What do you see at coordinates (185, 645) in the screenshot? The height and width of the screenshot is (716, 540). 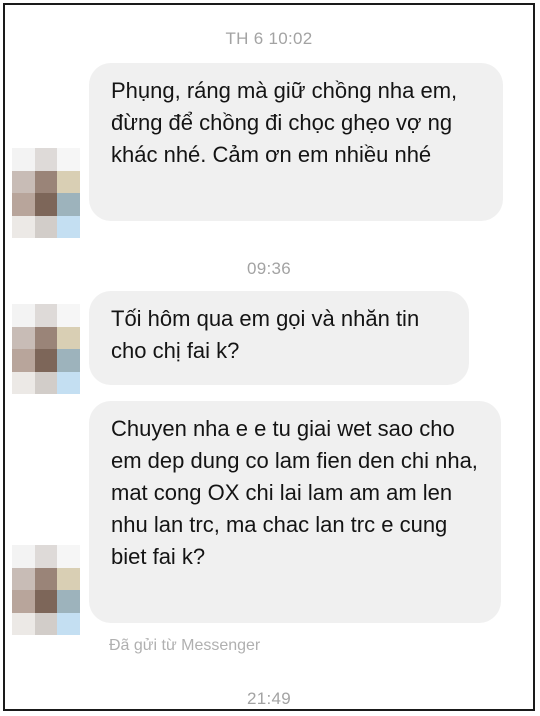 I see `sent-from-messenger-note: Đã gửi từ Messenger` at bounding box center [185, 645].